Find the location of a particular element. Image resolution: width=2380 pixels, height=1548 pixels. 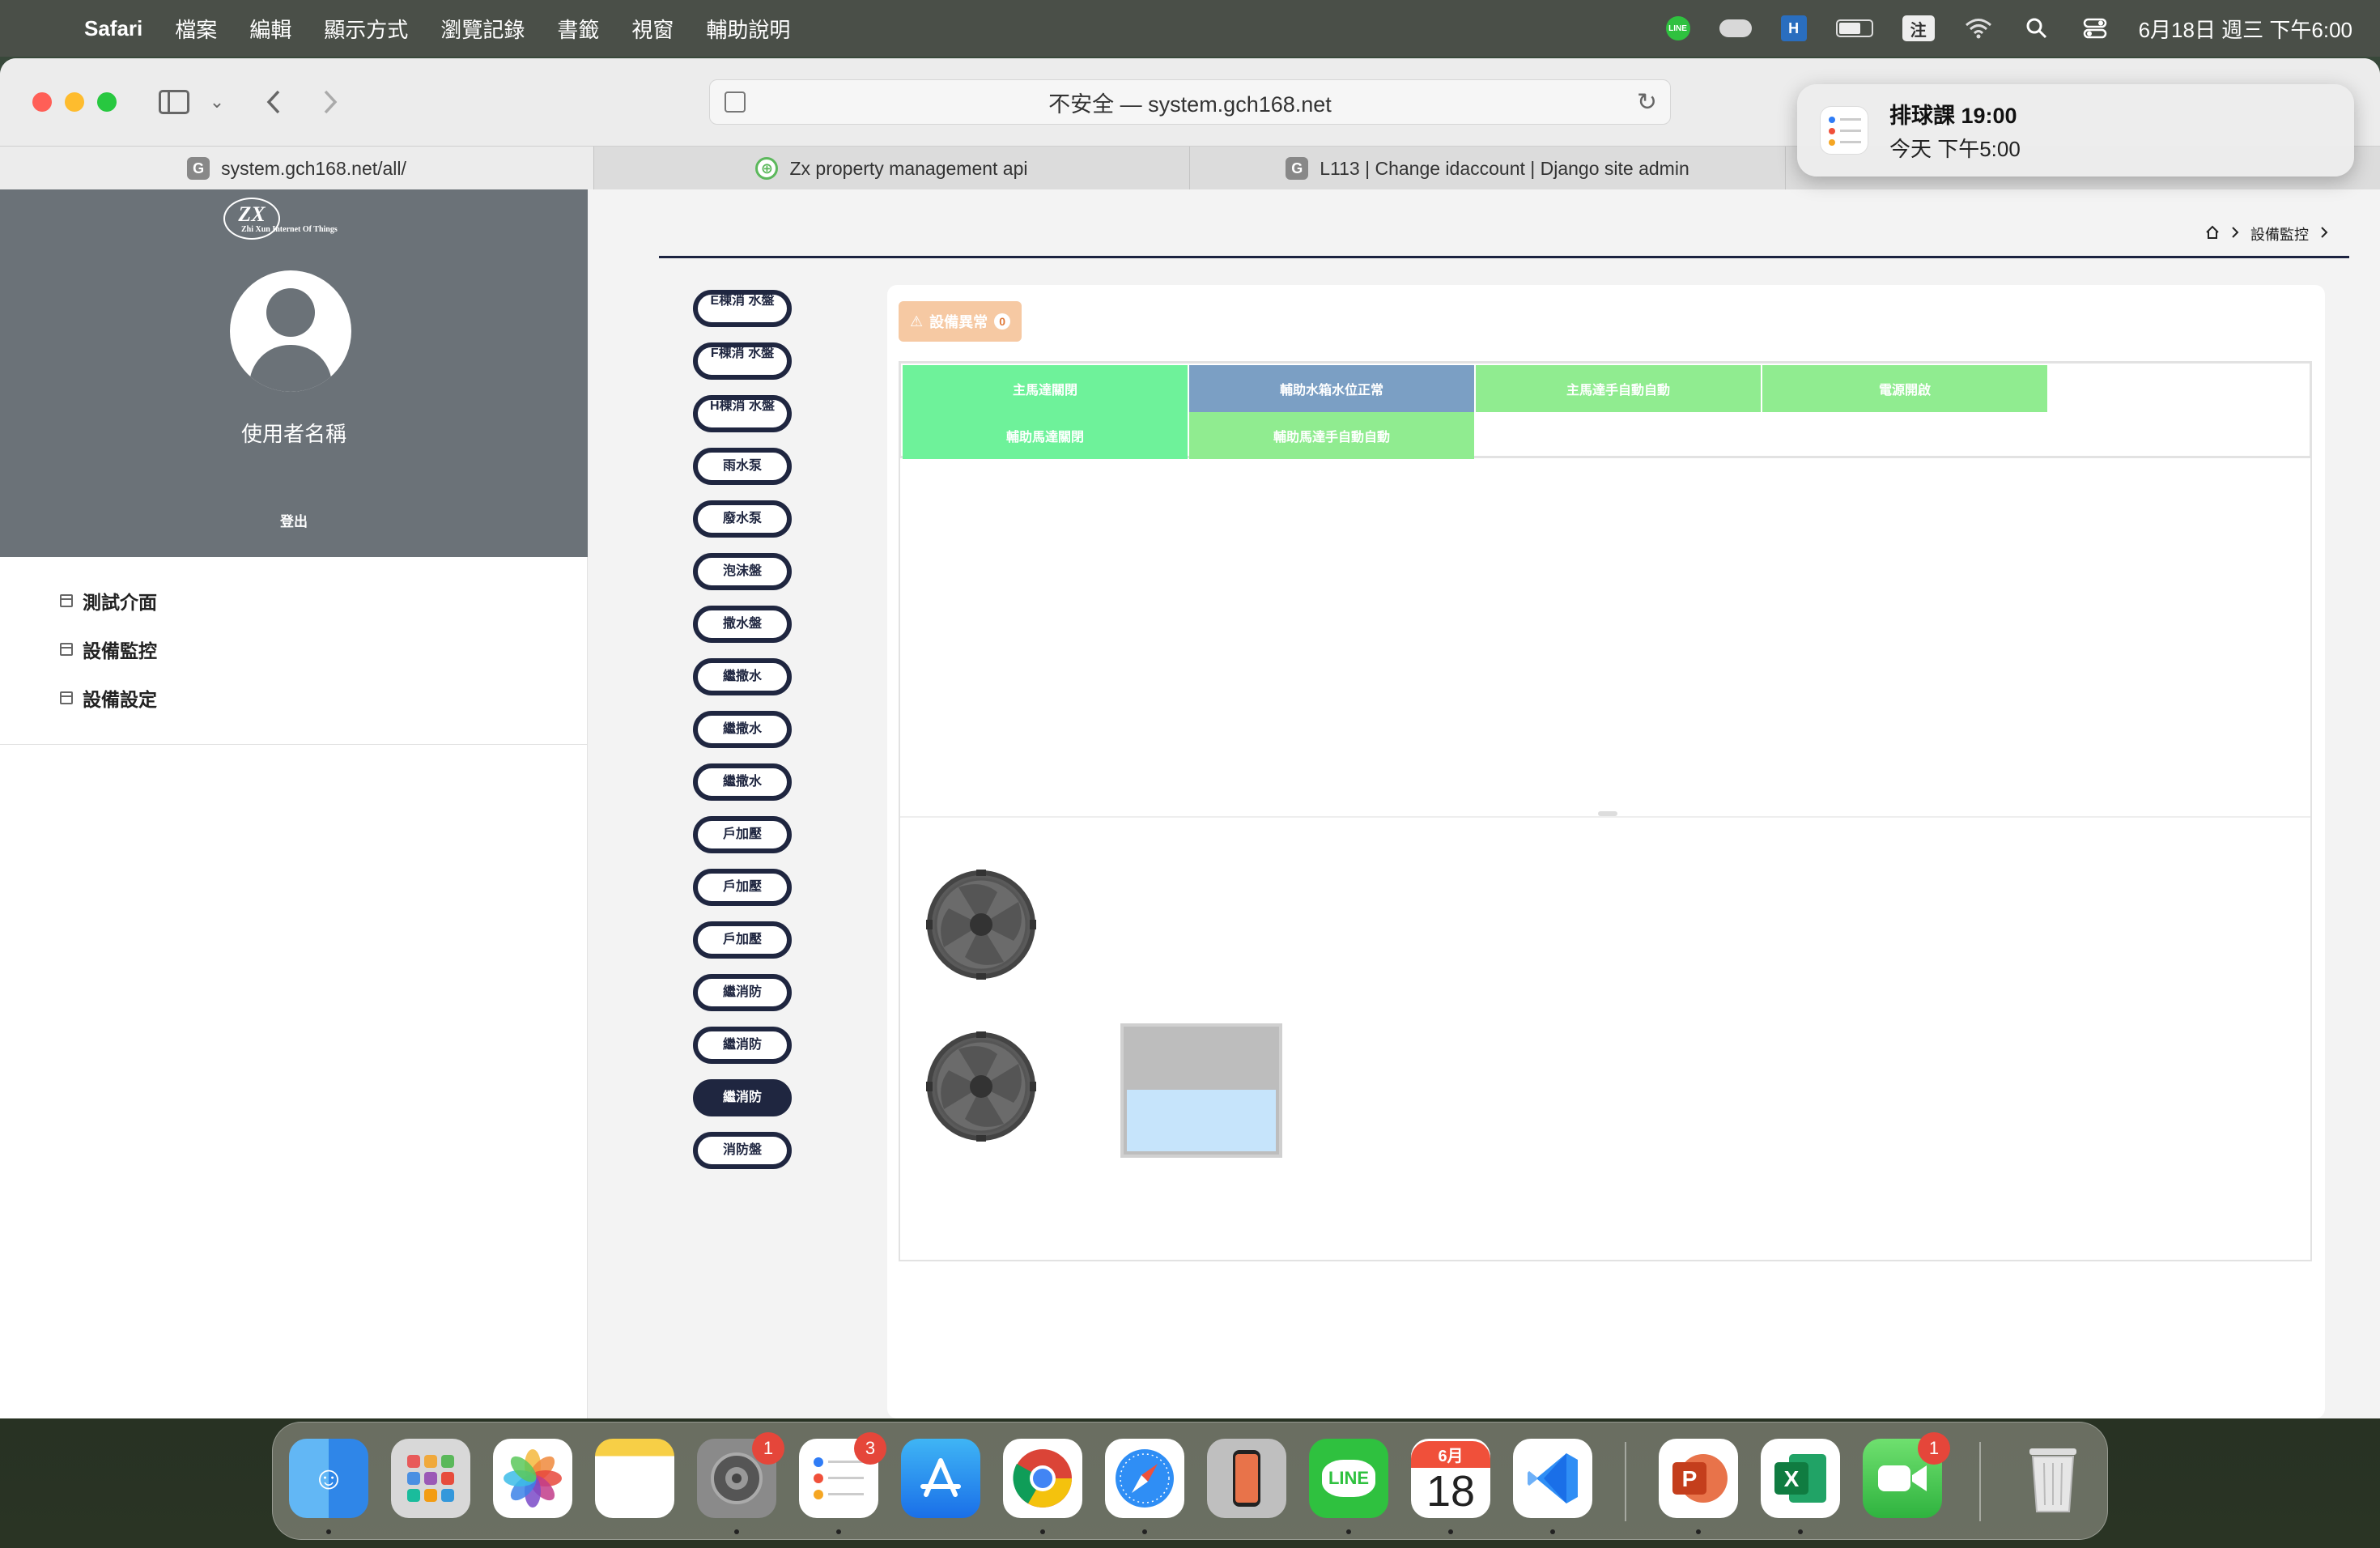

menu-edit: 編輯 is located at coordinates (270, 29).